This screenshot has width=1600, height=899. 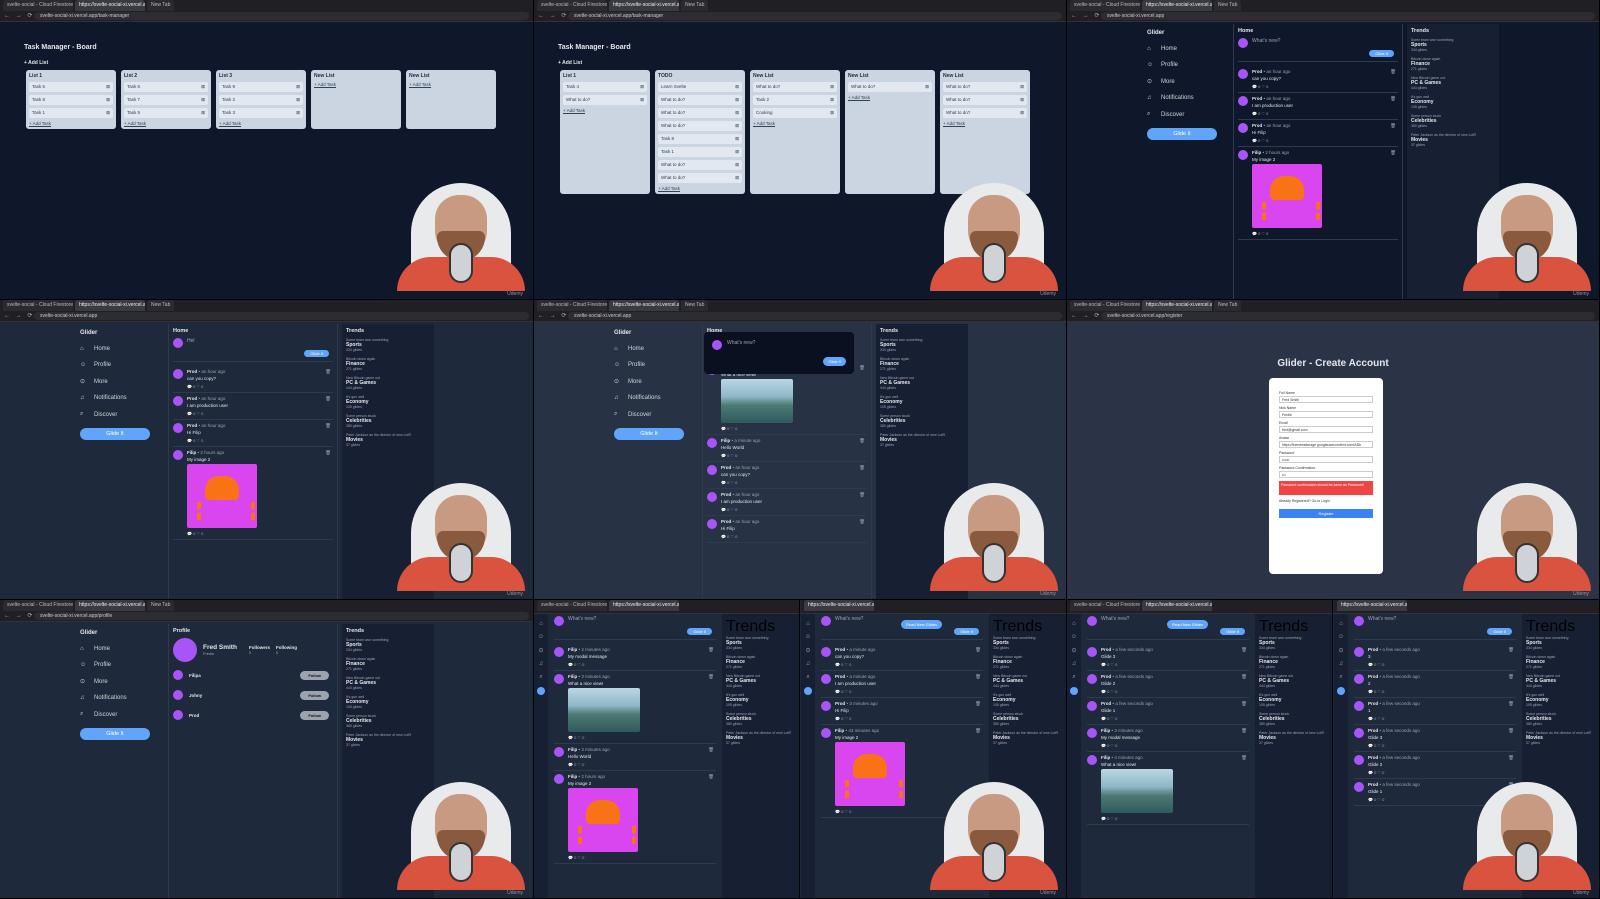 What do you see at coordinates (795, 76) in the screenshot?
I see `list-title: New List` at bounding box center [795, 76].